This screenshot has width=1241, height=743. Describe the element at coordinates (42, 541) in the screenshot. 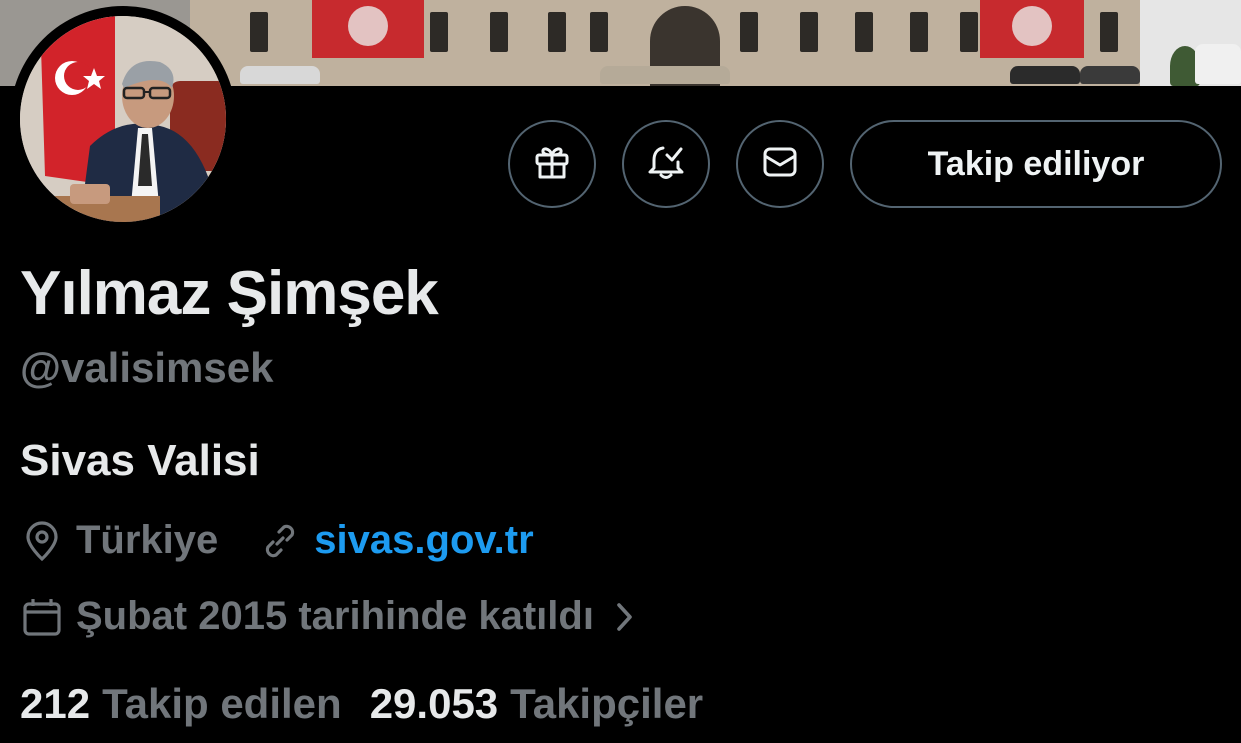

I see `location-icon` at that location.